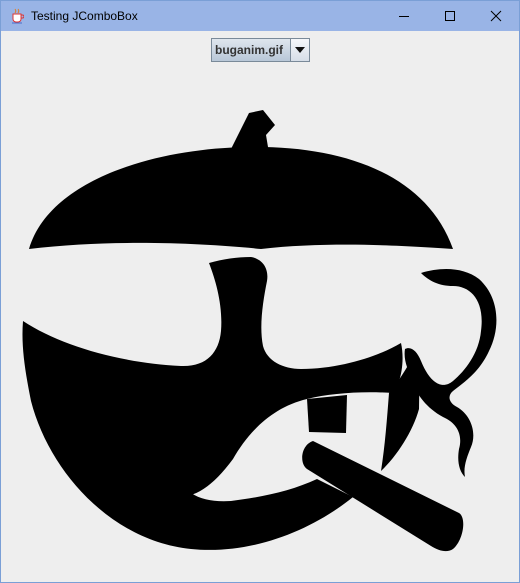 The width and height of the screenshot is (520, 583). I want to click on close-icon, so click(496, 16).